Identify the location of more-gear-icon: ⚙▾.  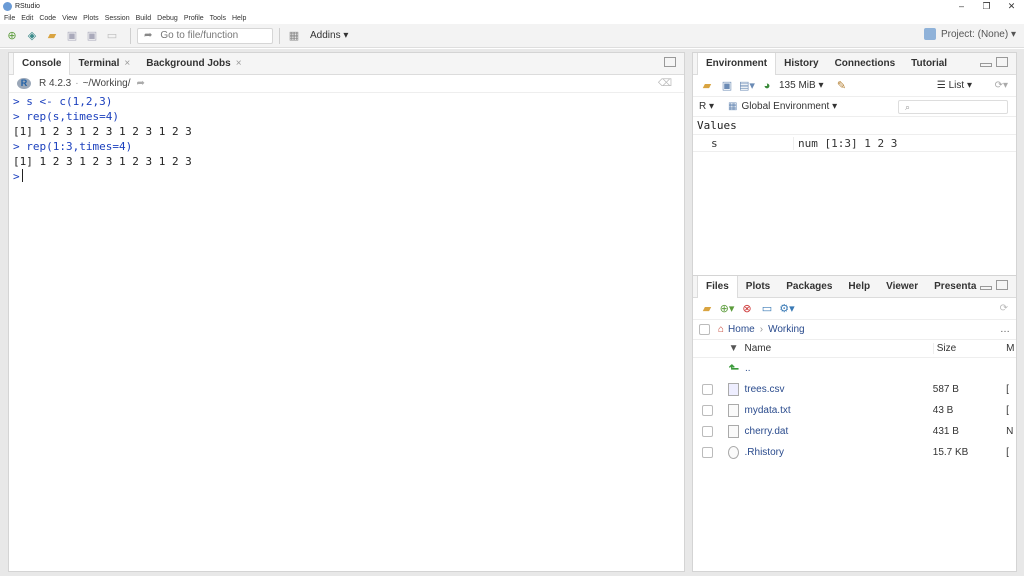
(787, 309).